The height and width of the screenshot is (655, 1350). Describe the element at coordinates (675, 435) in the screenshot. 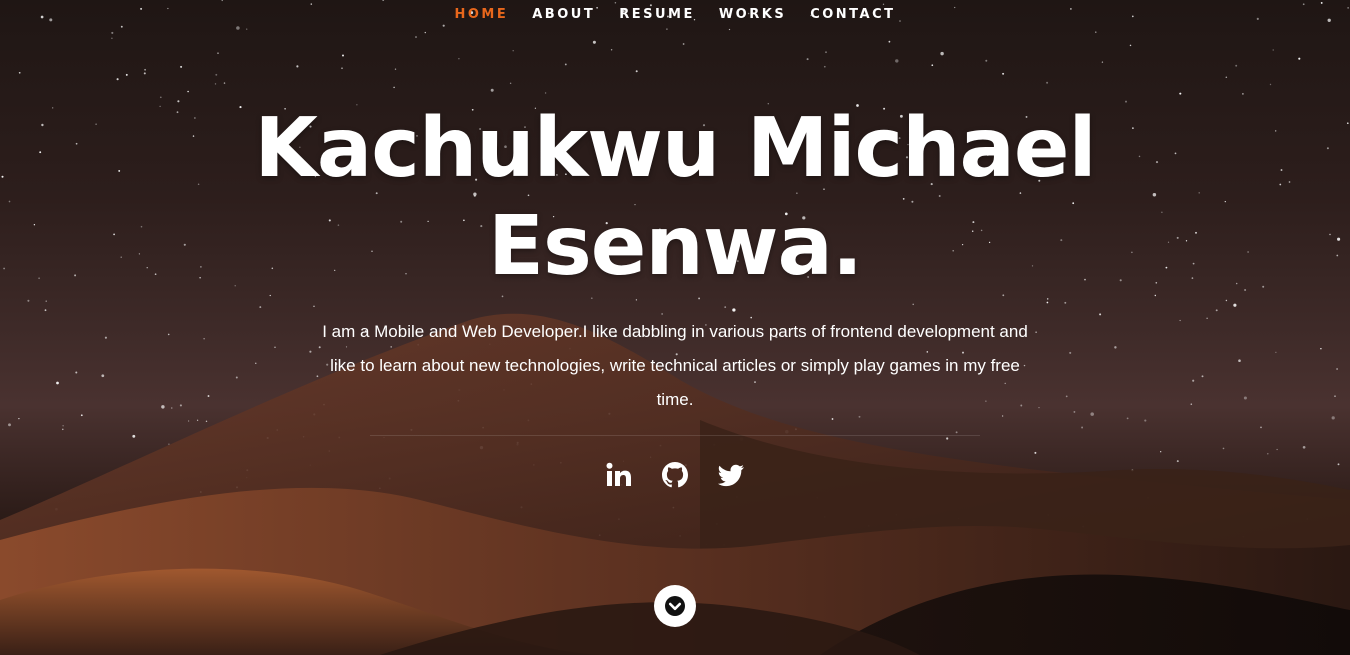

I see `hero-divider` at that location.